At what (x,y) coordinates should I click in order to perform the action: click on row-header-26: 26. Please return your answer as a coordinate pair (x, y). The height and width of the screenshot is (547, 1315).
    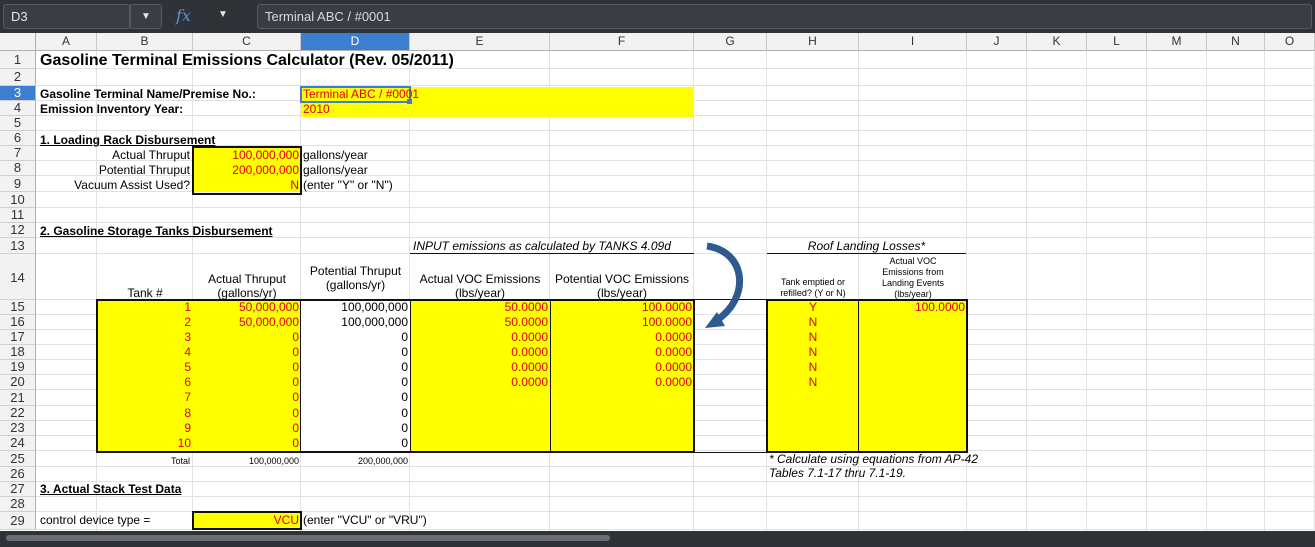
    Looking at the image, I should click on (18, 474).